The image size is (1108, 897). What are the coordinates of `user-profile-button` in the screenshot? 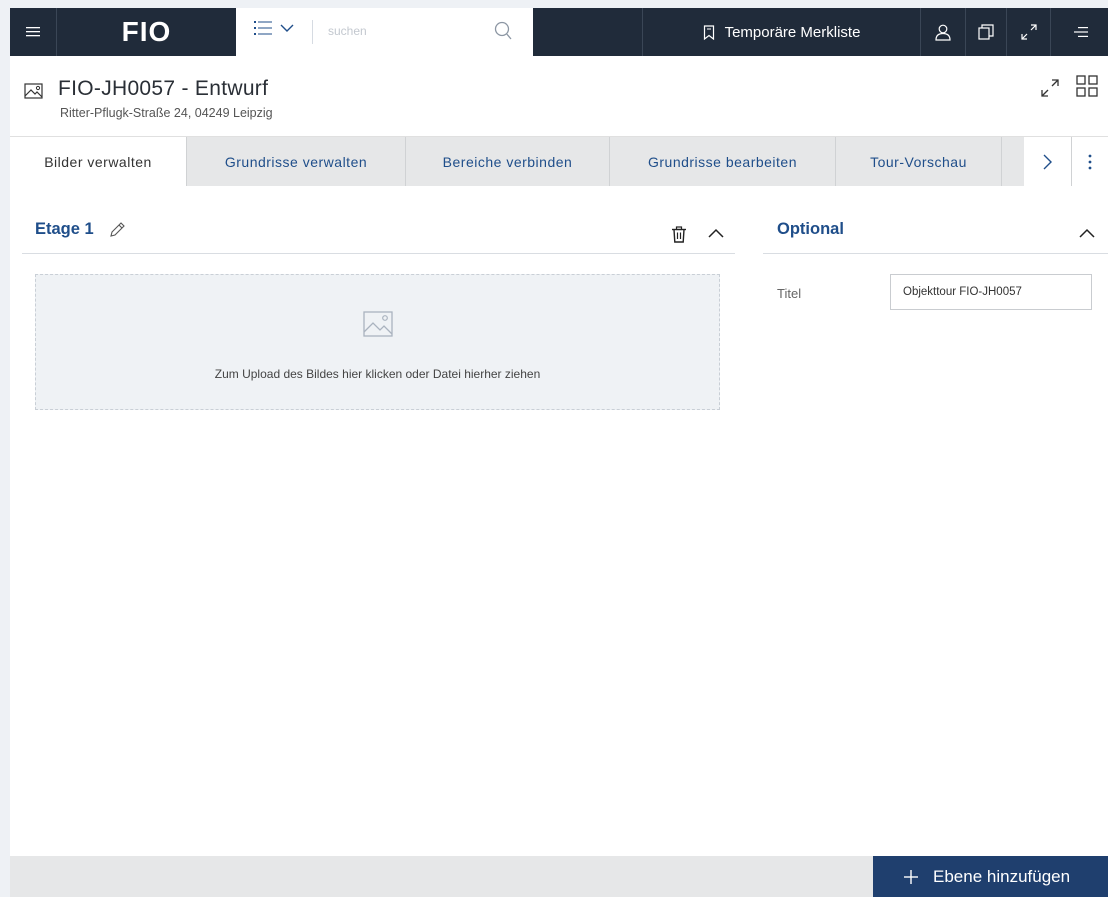 It's located at (943, 32).